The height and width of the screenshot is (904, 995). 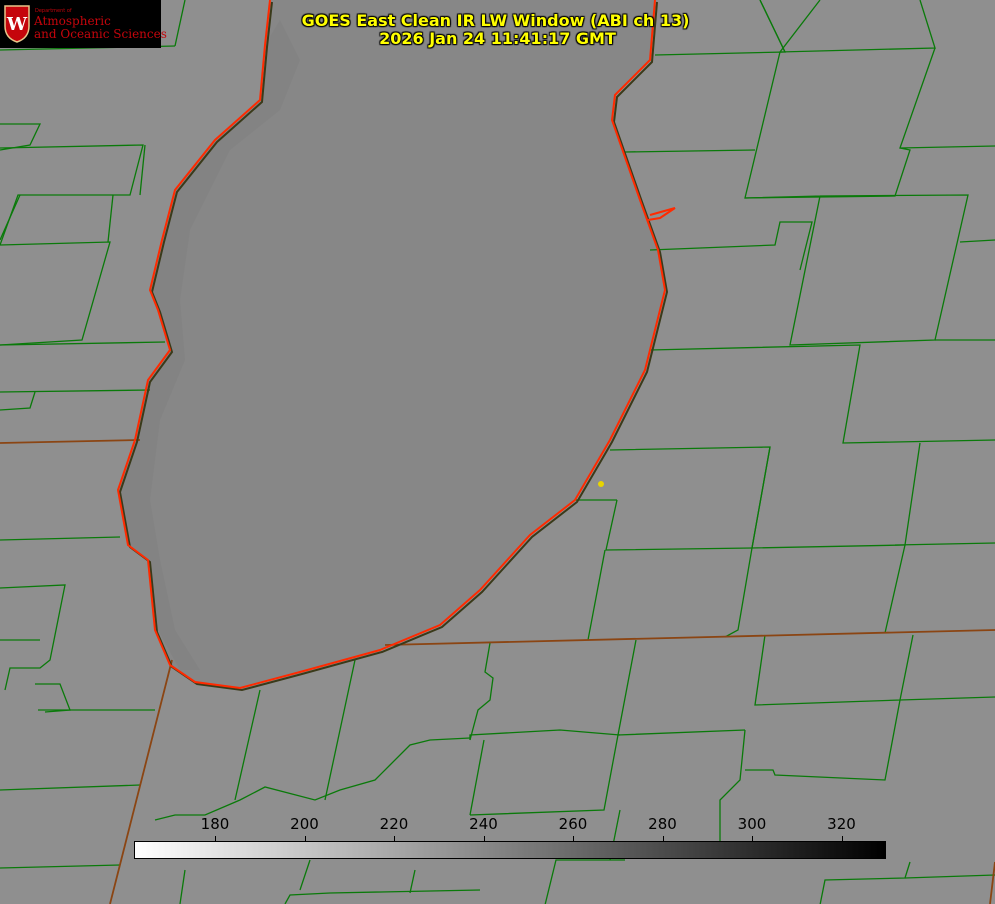 I want to click on colorbar-tick-label: 180, so click(x=215, y=824).